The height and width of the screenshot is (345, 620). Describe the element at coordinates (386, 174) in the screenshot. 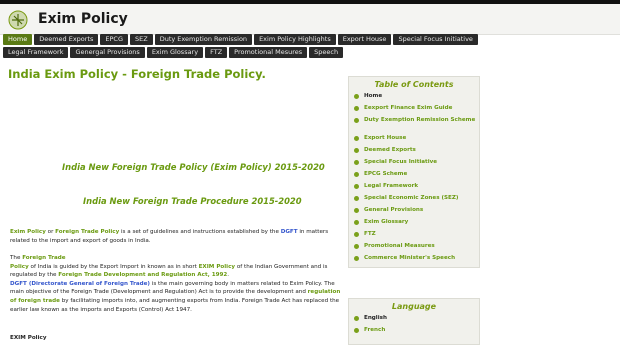

I see `toc-item-label: EPCG Scheme` at that location.